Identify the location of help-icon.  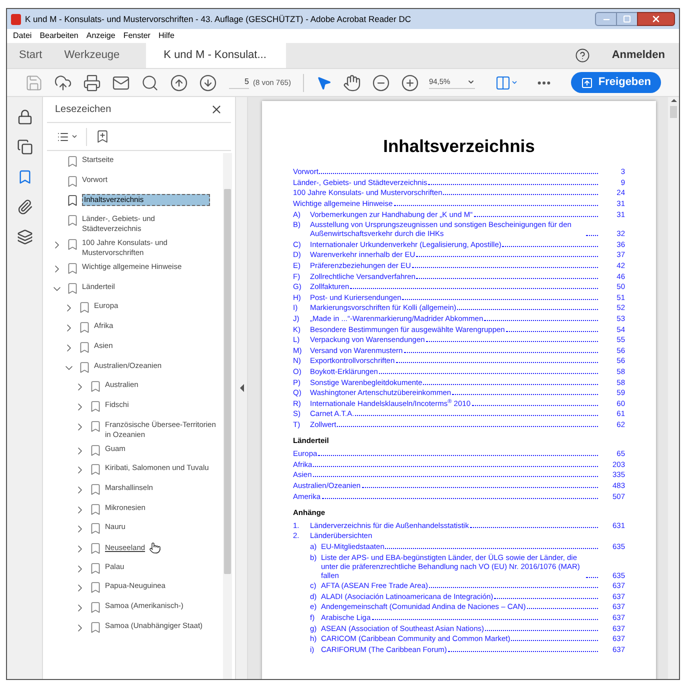
(582, 55).